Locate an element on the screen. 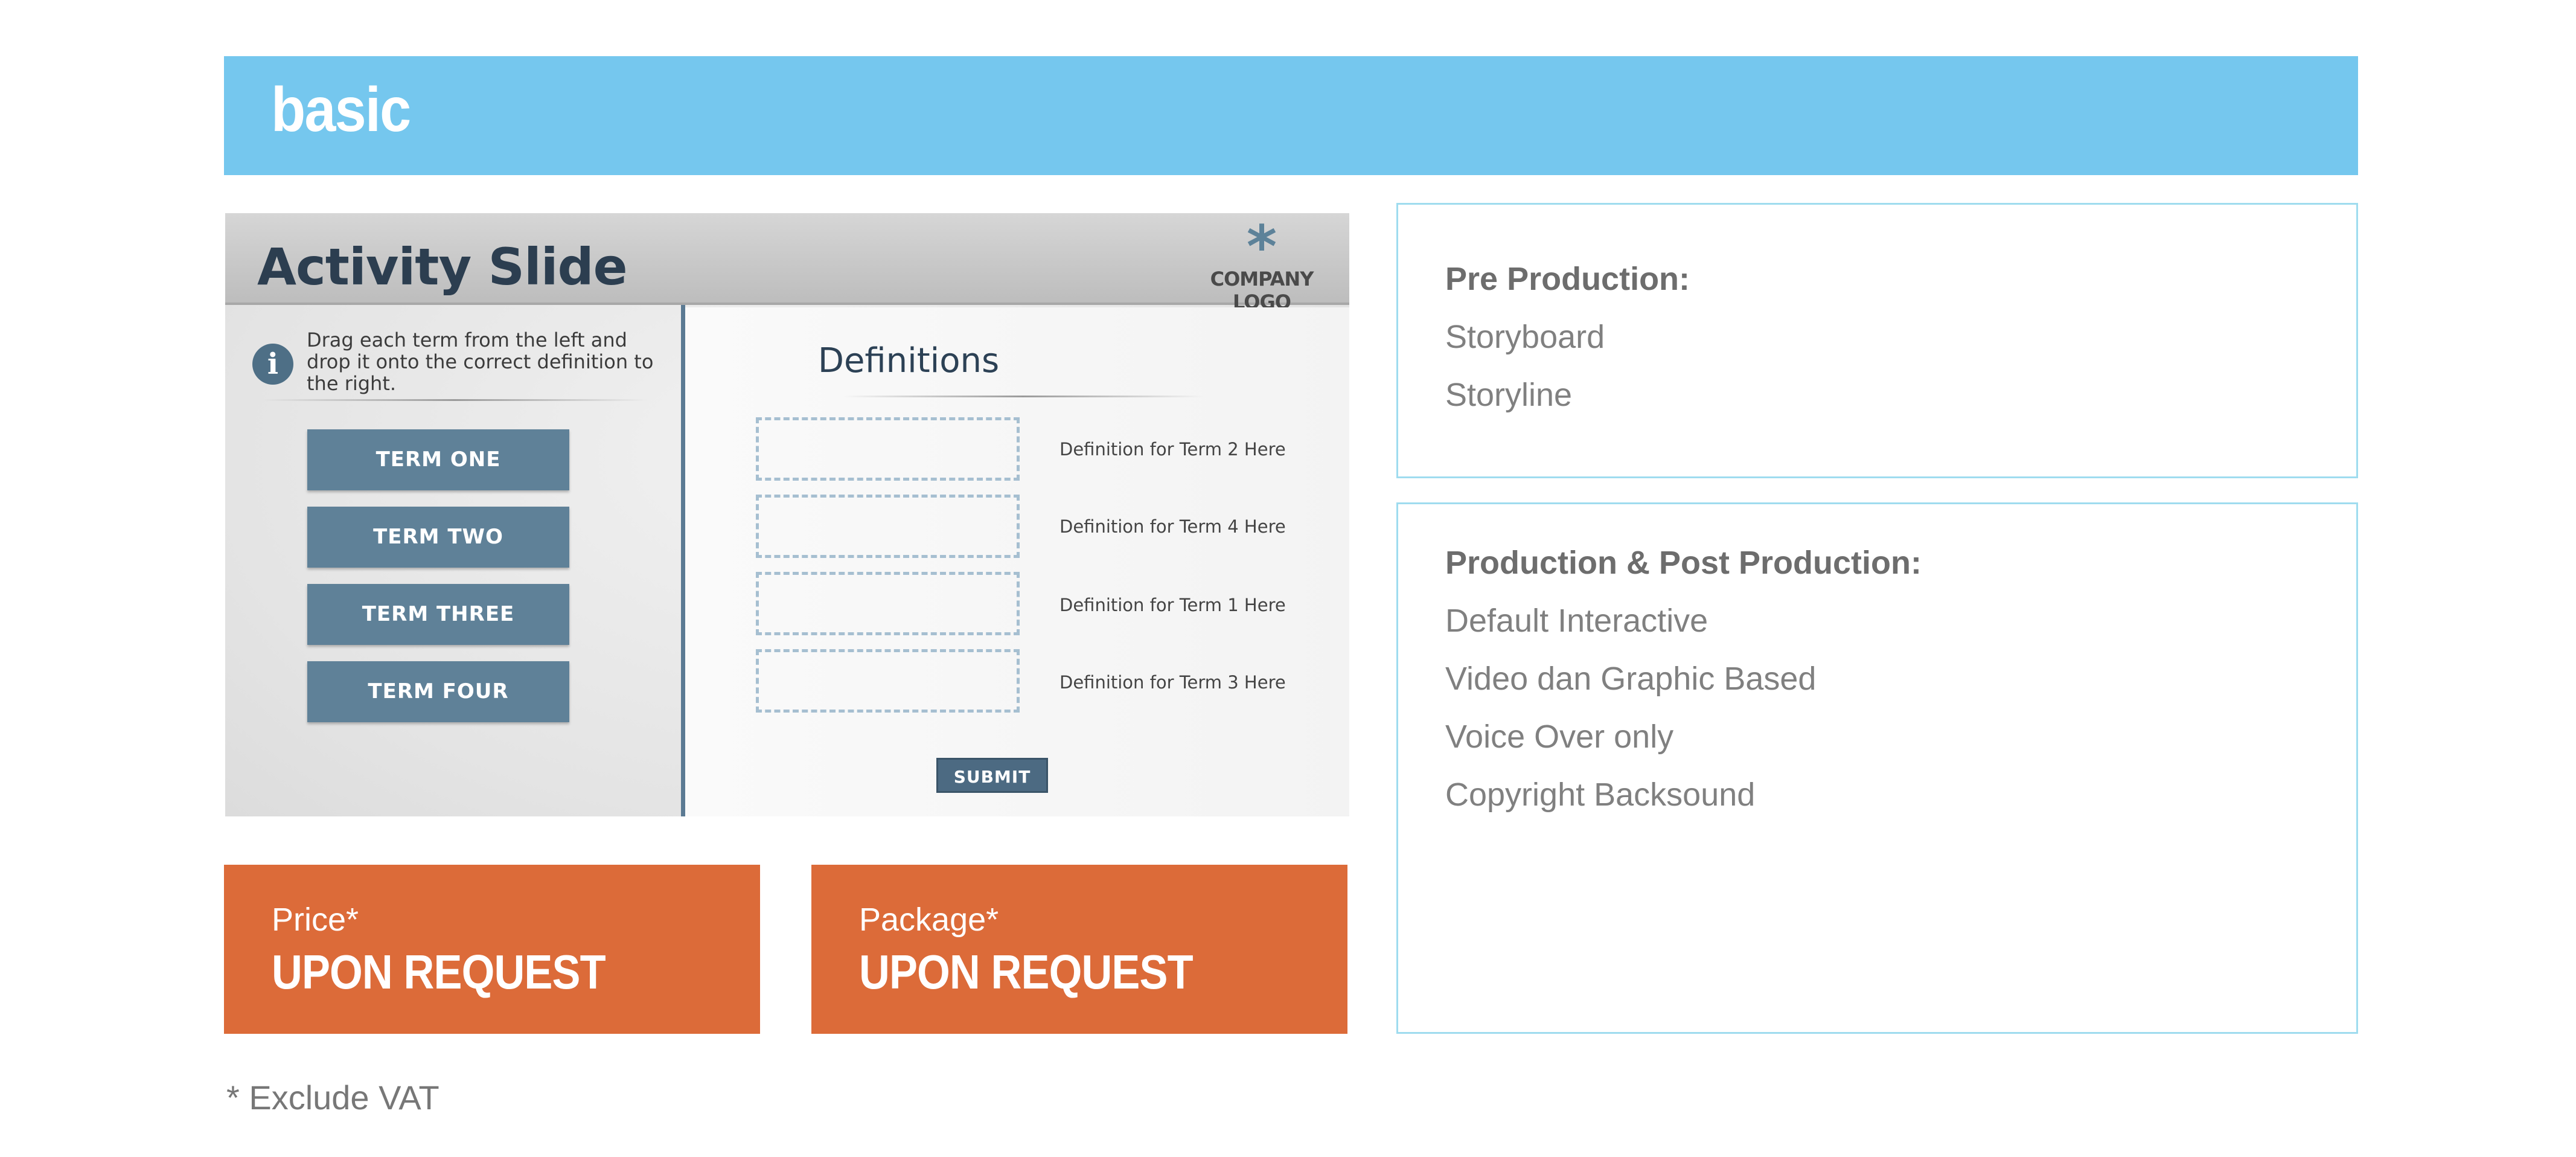 Image resolution: width=2576 pixels, height=1157 pixels. production-item: Video dan Graphic Based is located at coordinates (1631, 679).